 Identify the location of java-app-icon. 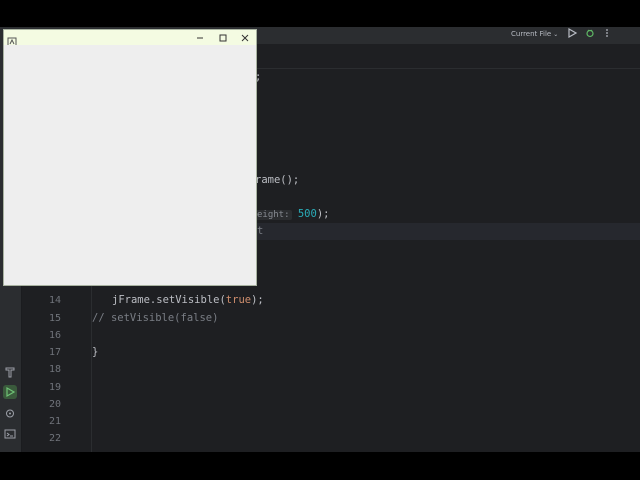
(12, 39).